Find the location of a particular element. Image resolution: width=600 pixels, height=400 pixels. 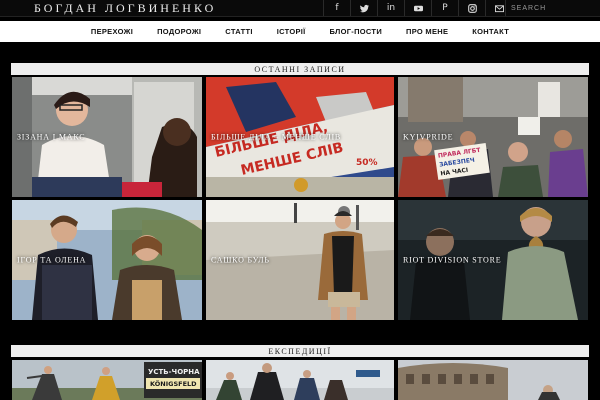

nav-item-blog-posts: БЛОГ-ПОСТИ is located at coordinates (356, 31).